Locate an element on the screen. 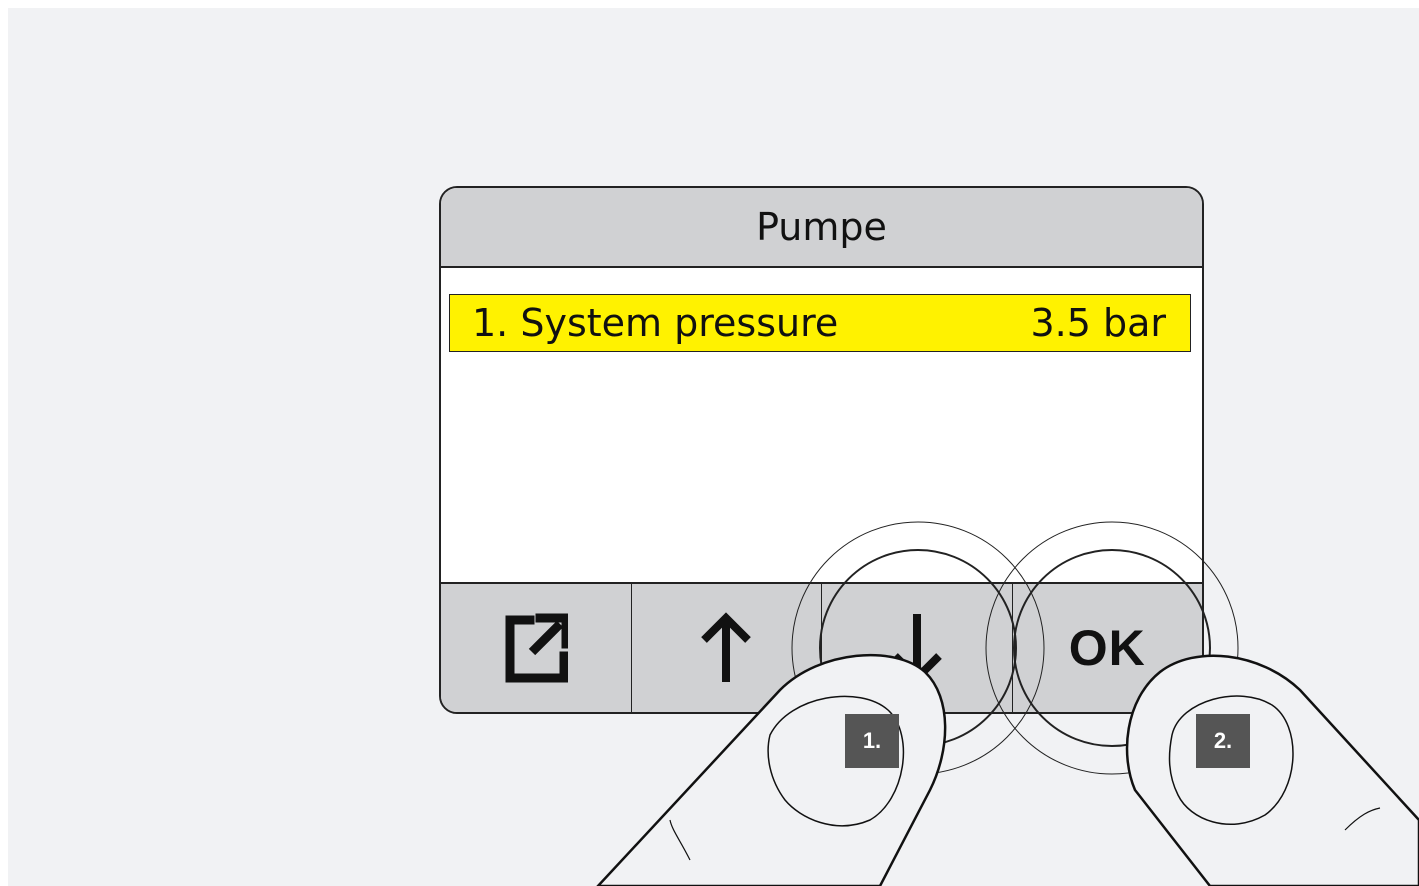 Image resolution: width=1419 pixels, height=886 pixels. down-button is located at coordinates (917, 648).